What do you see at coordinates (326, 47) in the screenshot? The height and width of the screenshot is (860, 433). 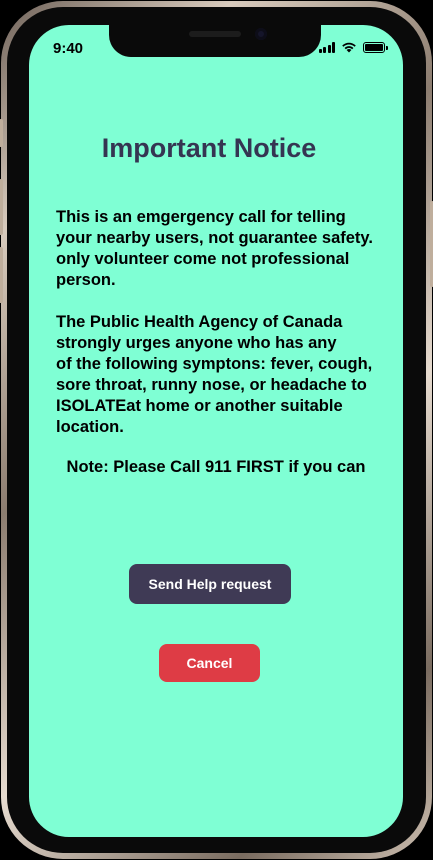 I see `cellular-signal-icon` at bounding box center [326, 47].